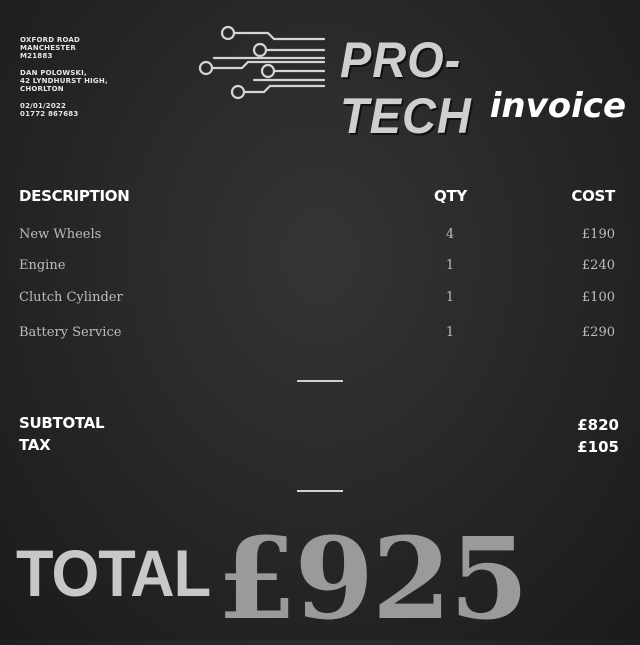 This screenshot has height=645, width=640. I want to click on subtotal-value: £820, so click(598, 425).